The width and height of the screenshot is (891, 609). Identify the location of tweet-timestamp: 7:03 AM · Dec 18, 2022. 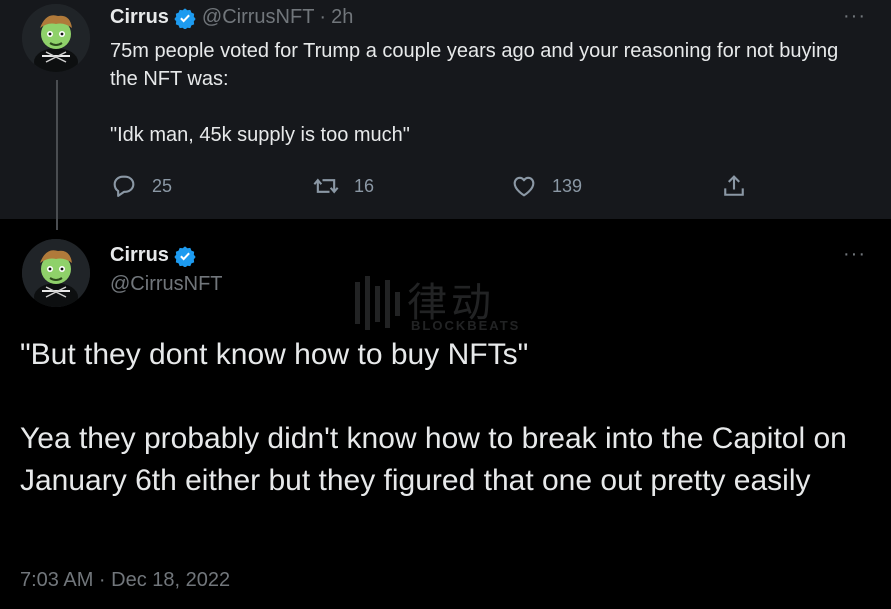
(125, 580).